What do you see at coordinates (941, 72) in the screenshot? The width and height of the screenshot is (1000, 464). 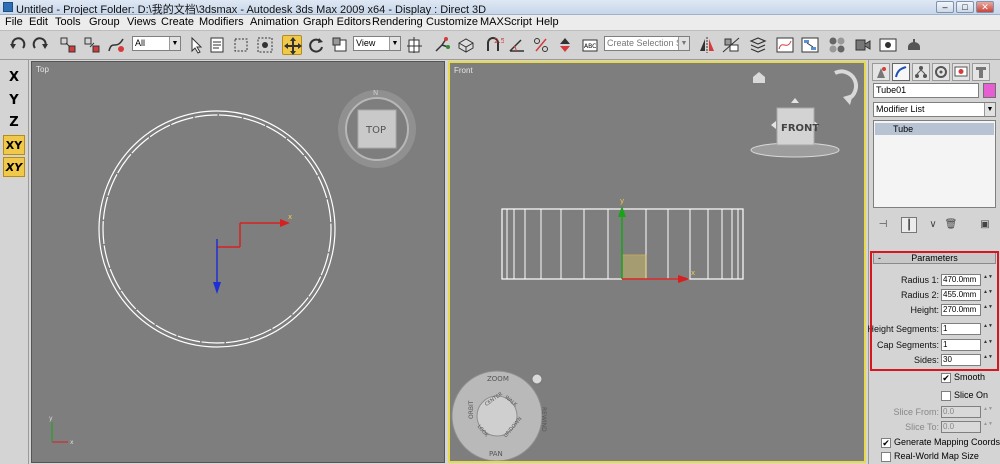 I see `motion-tab-icon` at bounding box center [941, 72].